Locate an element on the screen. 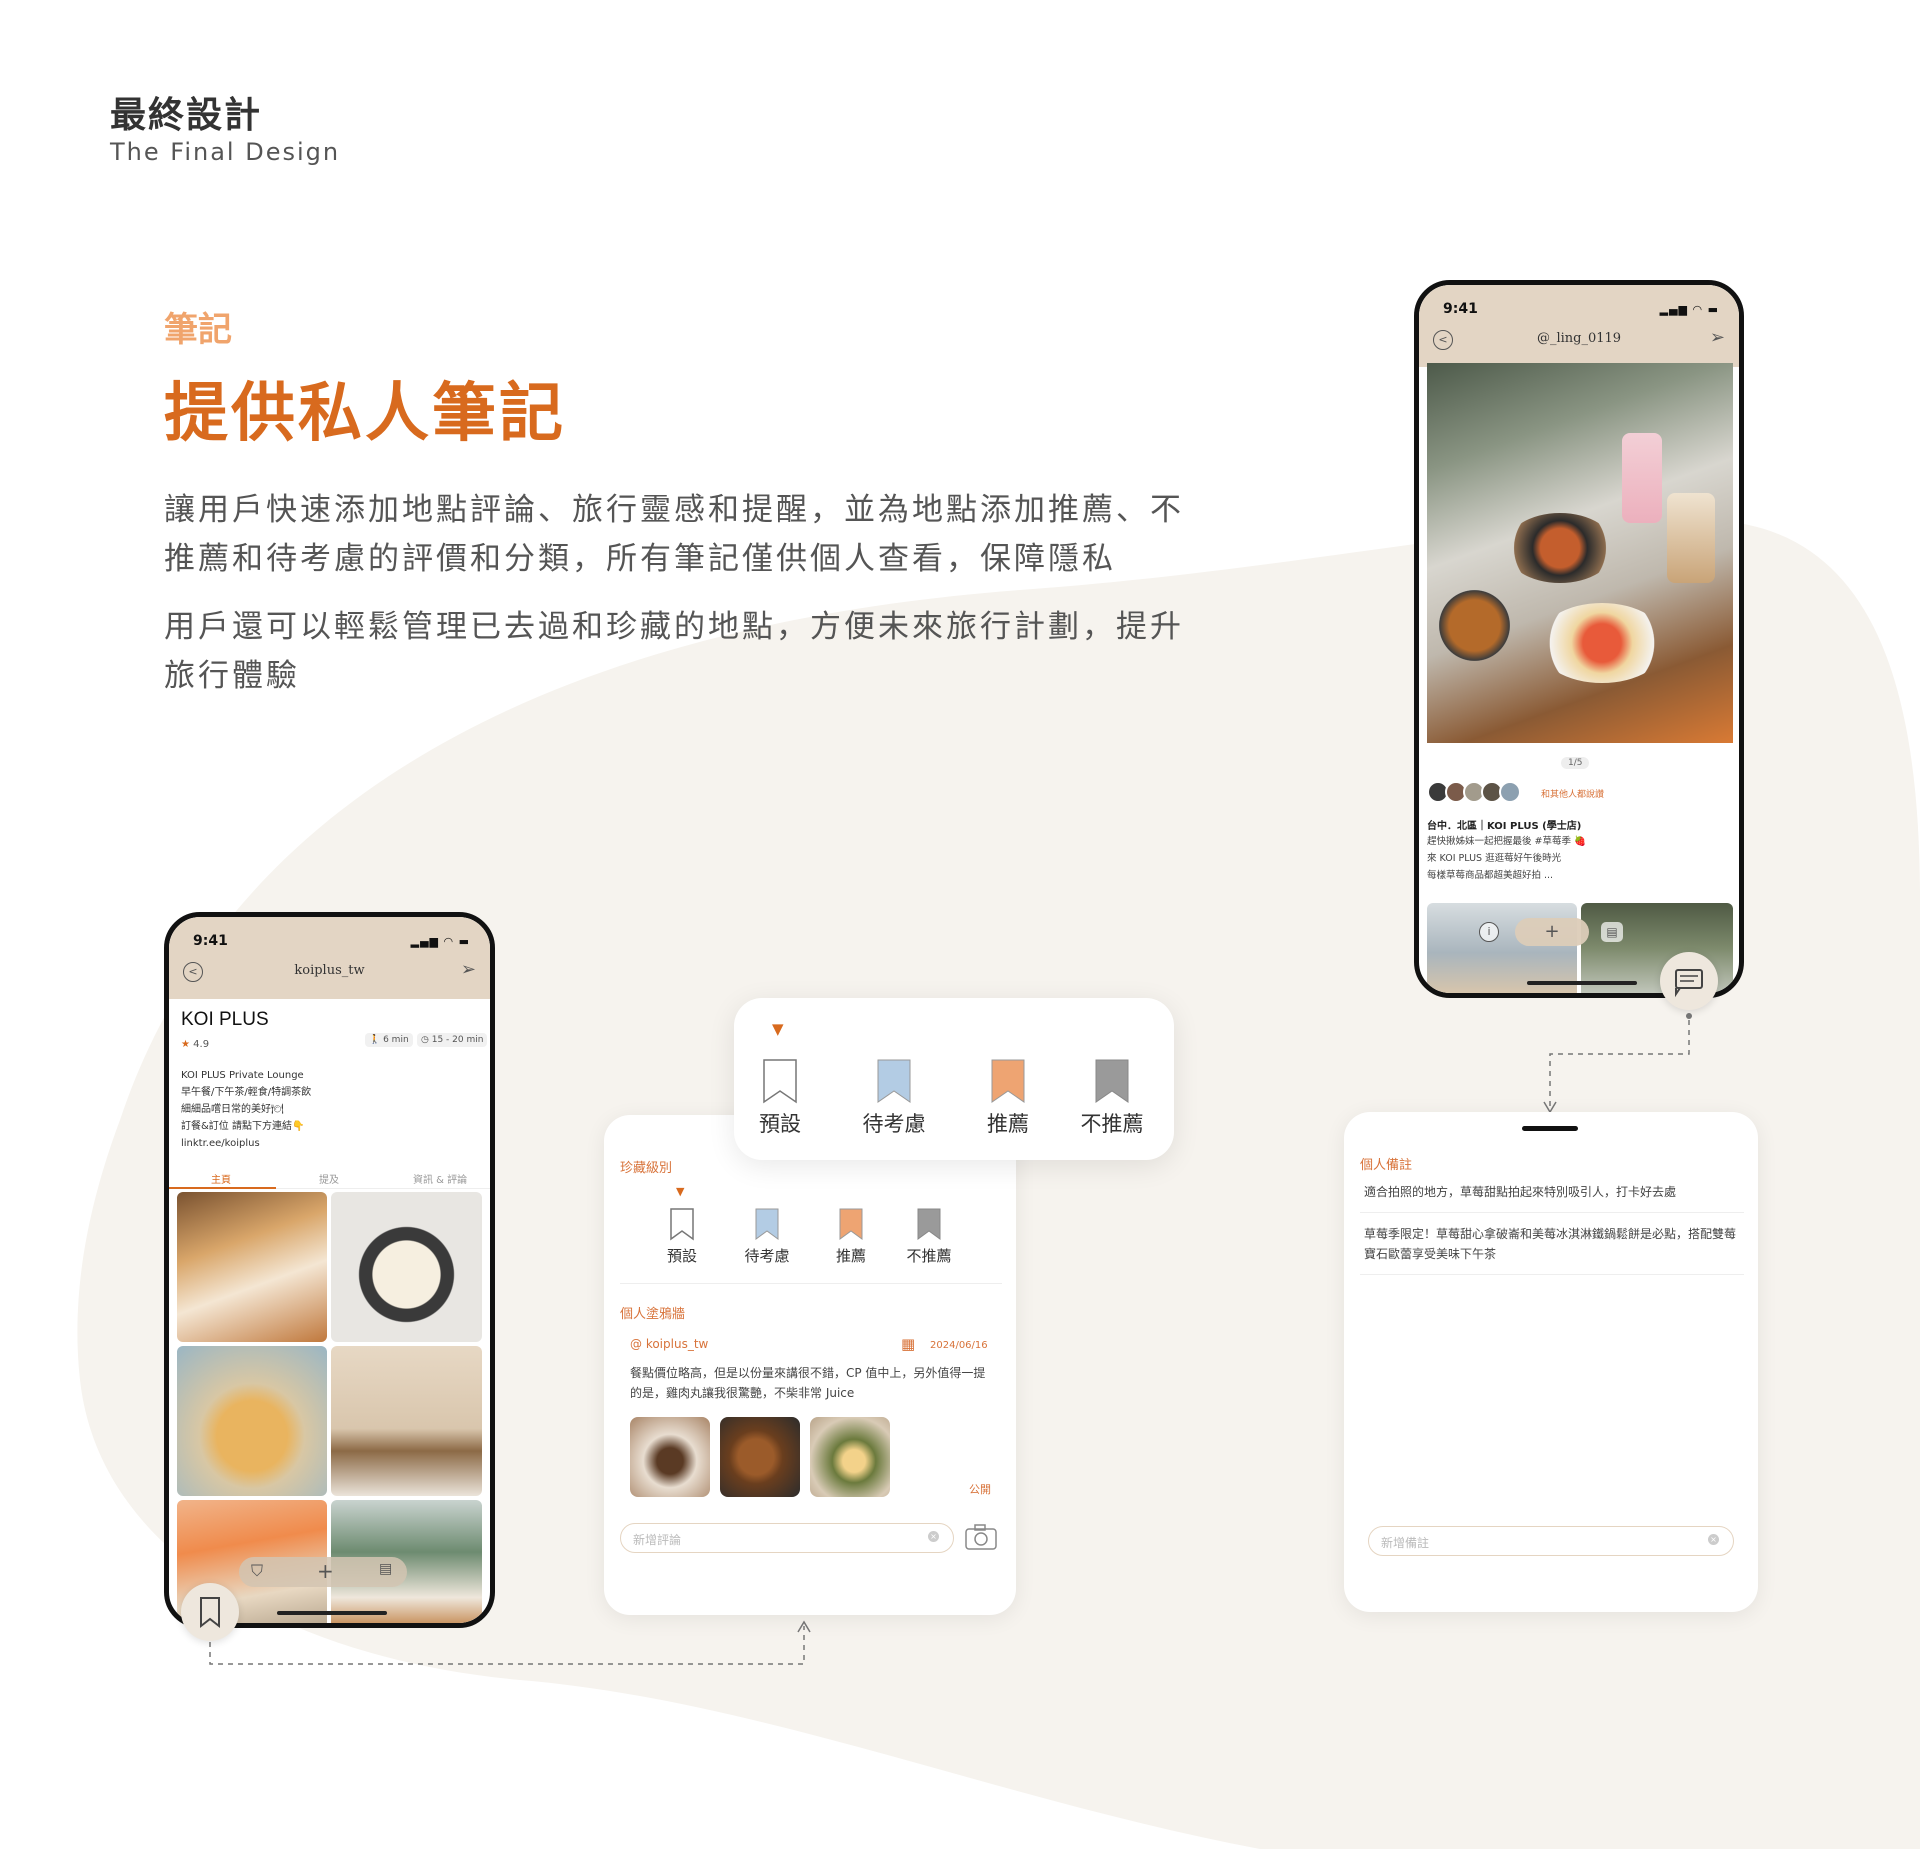  page-title: 最終設計 is located at coordinates (186, 115).